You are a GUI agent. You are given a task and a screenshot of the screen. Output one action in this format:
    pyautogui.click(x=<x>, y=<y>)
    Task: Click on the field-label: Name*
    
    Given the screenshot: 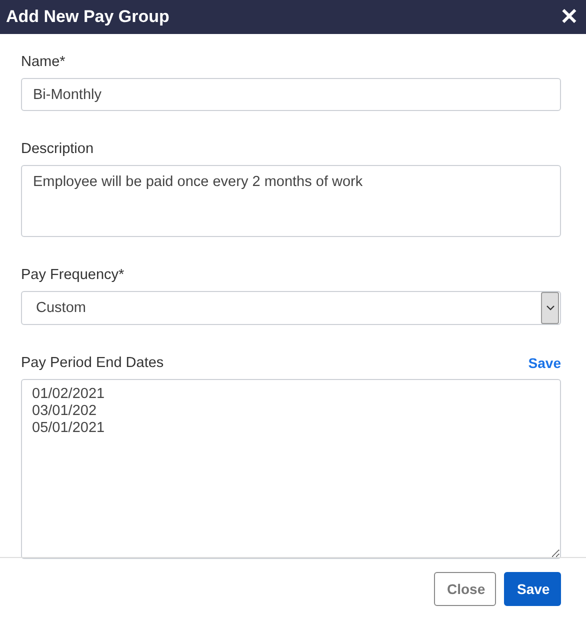 What is the action you would take?
    pyautogui.click(x=43, y=62)
    